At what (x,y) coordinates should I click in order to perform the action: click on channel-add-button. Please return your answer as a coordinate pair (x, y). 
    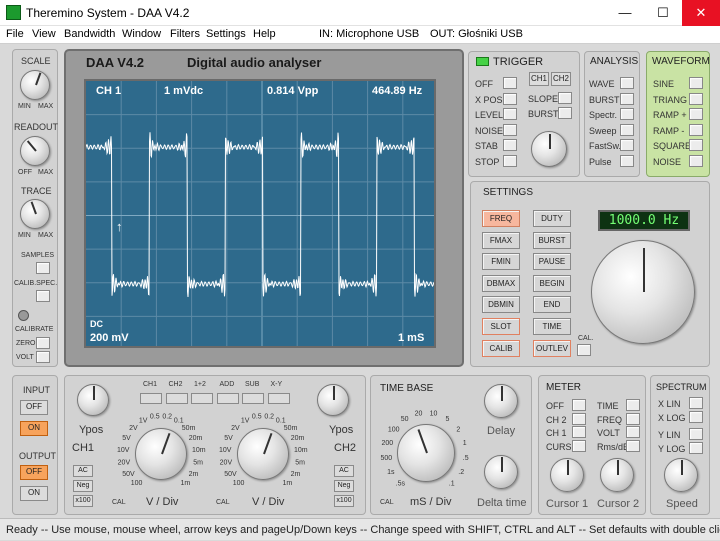
    Looking at the image, I should click on (227, 398).